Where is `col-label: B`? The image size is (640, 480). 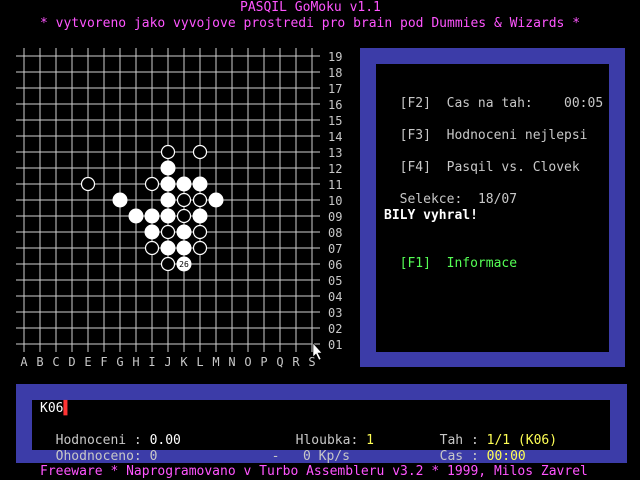
col-label: B is located at coordinates (39, 362).